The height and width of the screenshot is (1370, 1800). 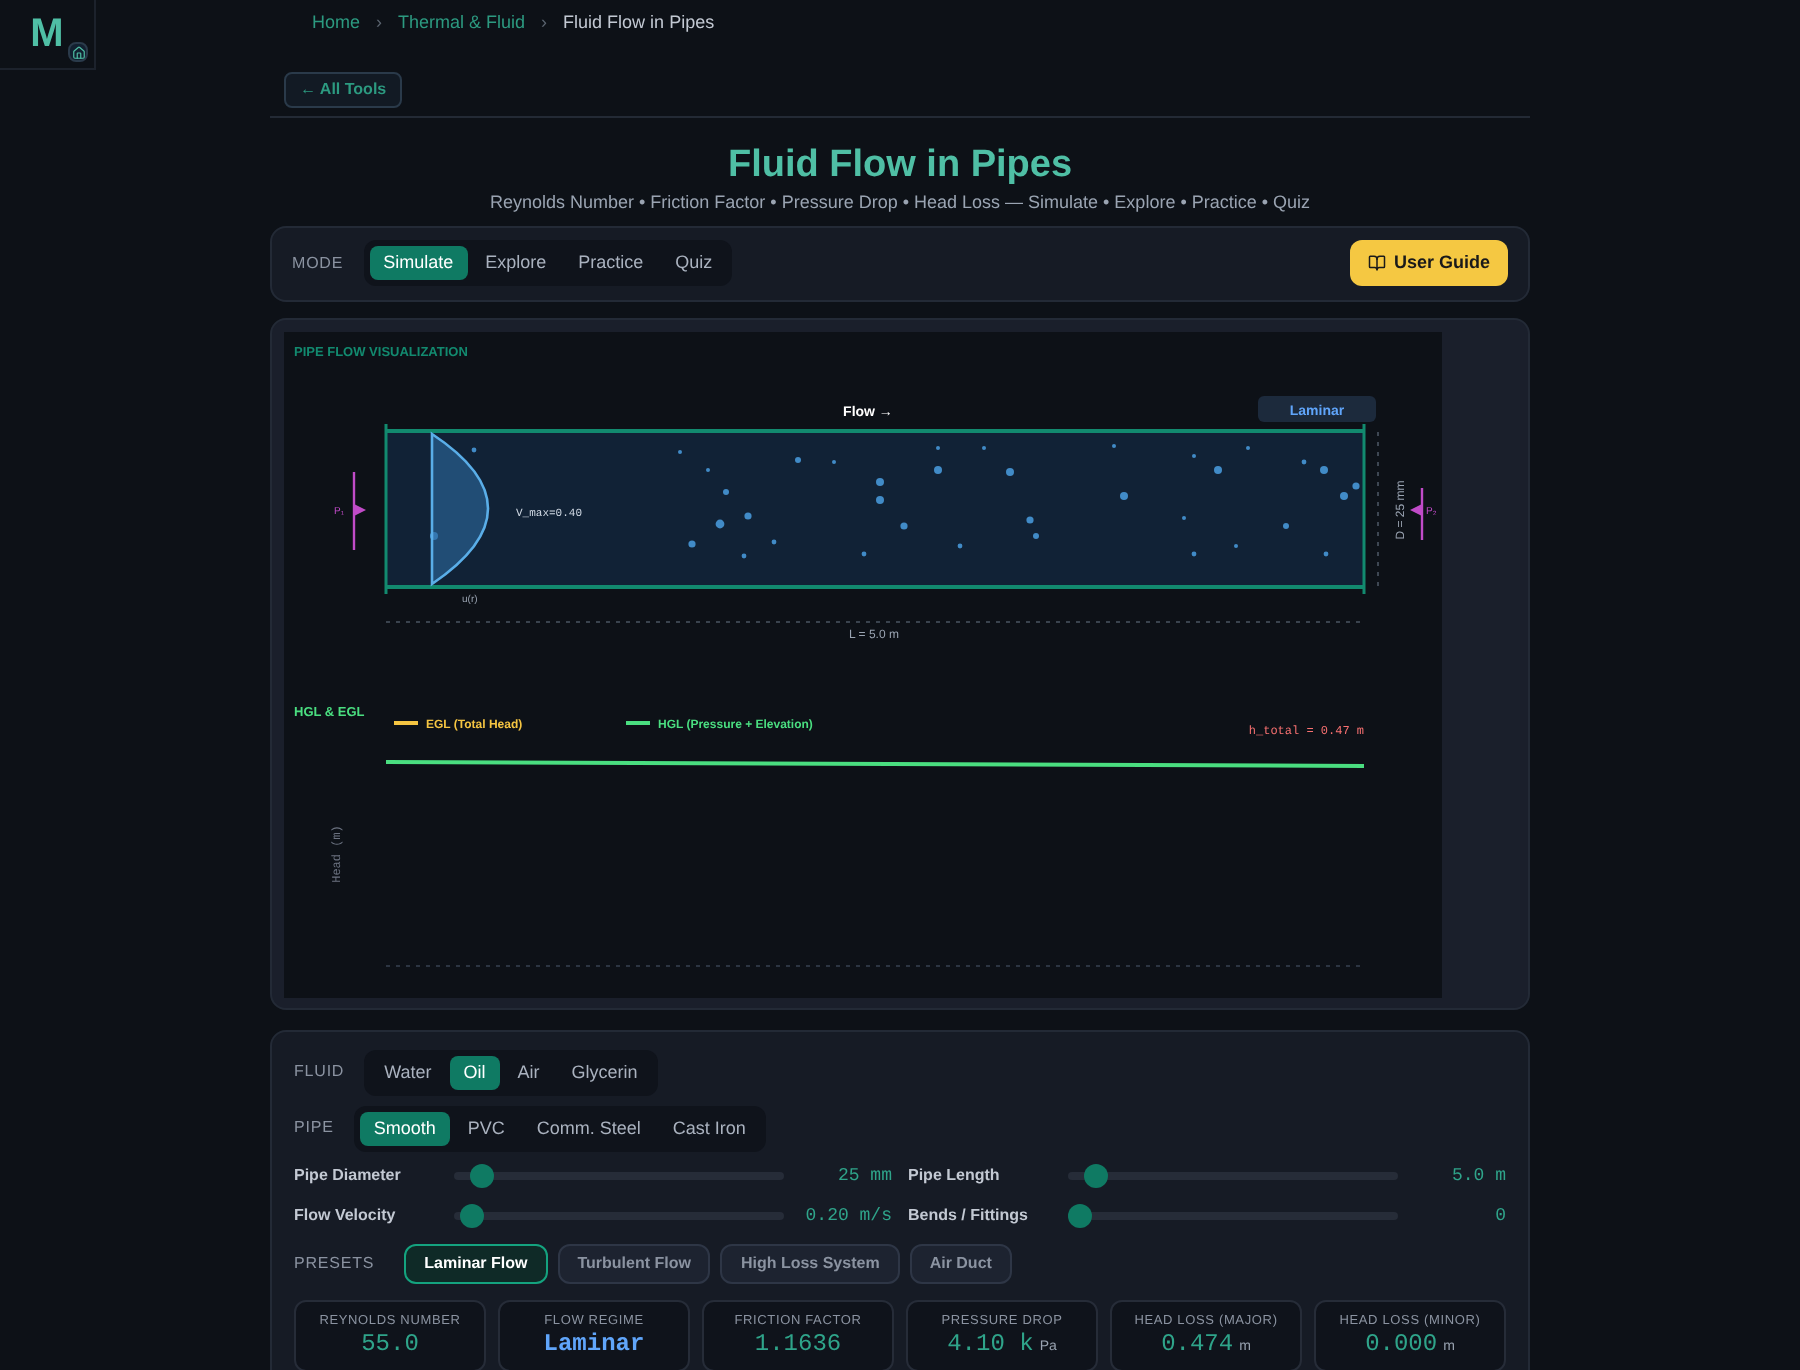 I want to click on breadcrumb-link: Home, so click(x=336, y=23).